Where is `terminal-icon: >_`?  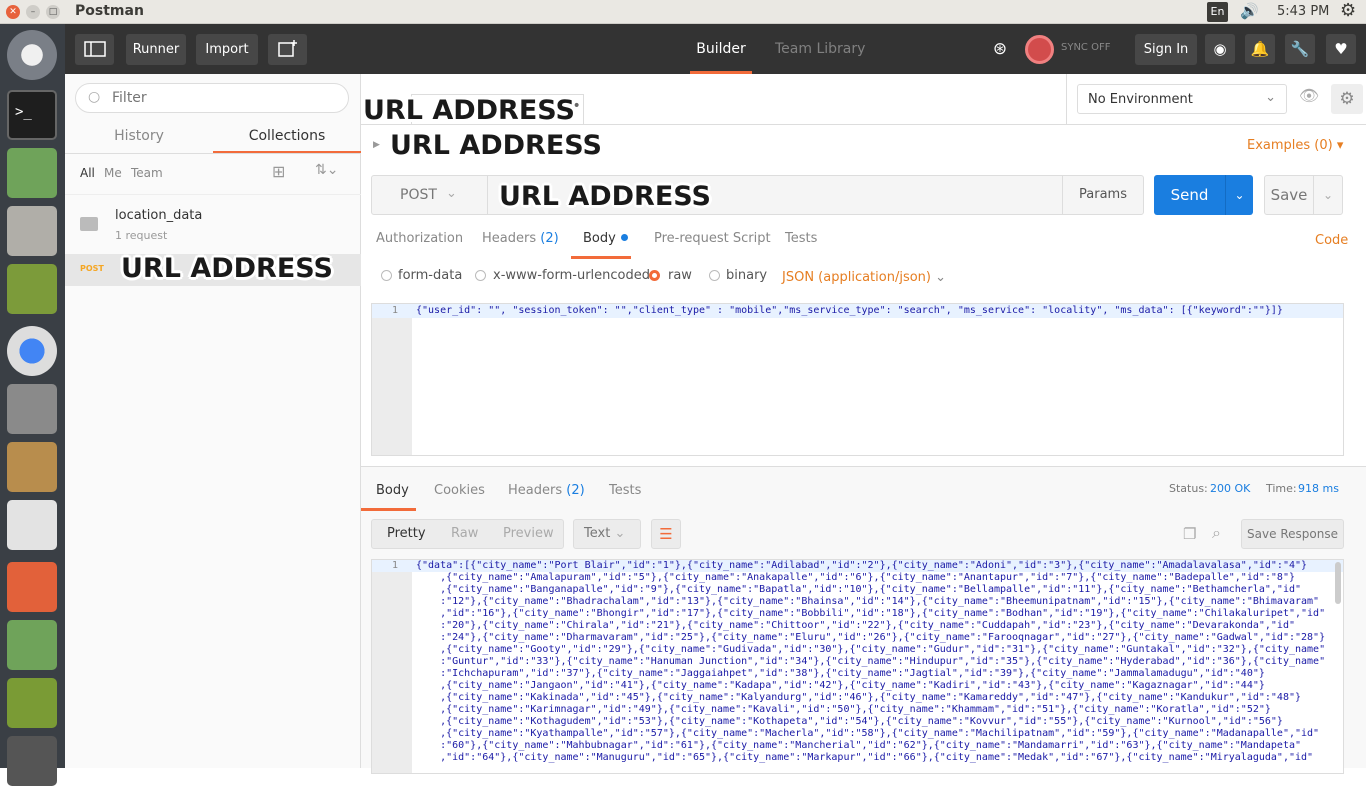 terminal-icon: >_ is located at coordinates (32, 115).